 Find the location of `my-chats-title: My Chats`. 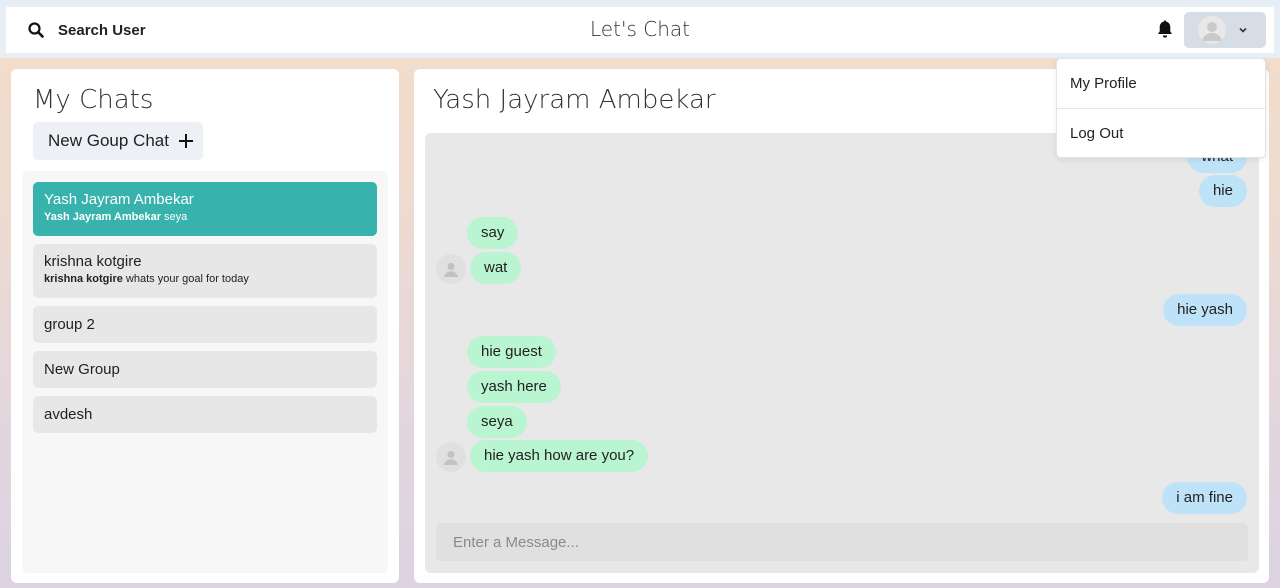

my-chats-title: My Chats is located at coordinates (93, 100).